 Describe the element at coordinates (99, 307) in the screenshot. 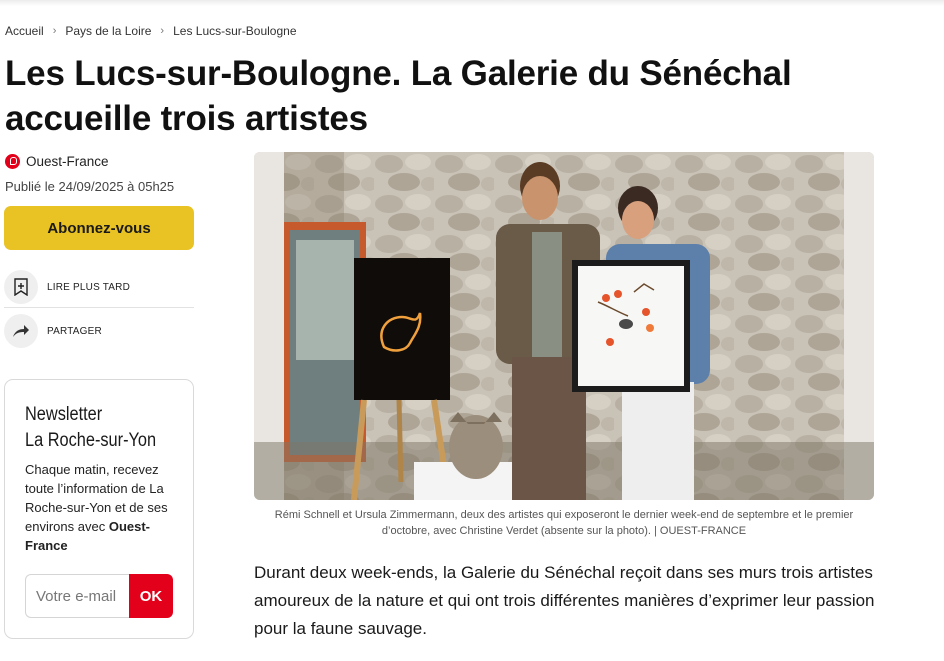

I see `divider` at that location.